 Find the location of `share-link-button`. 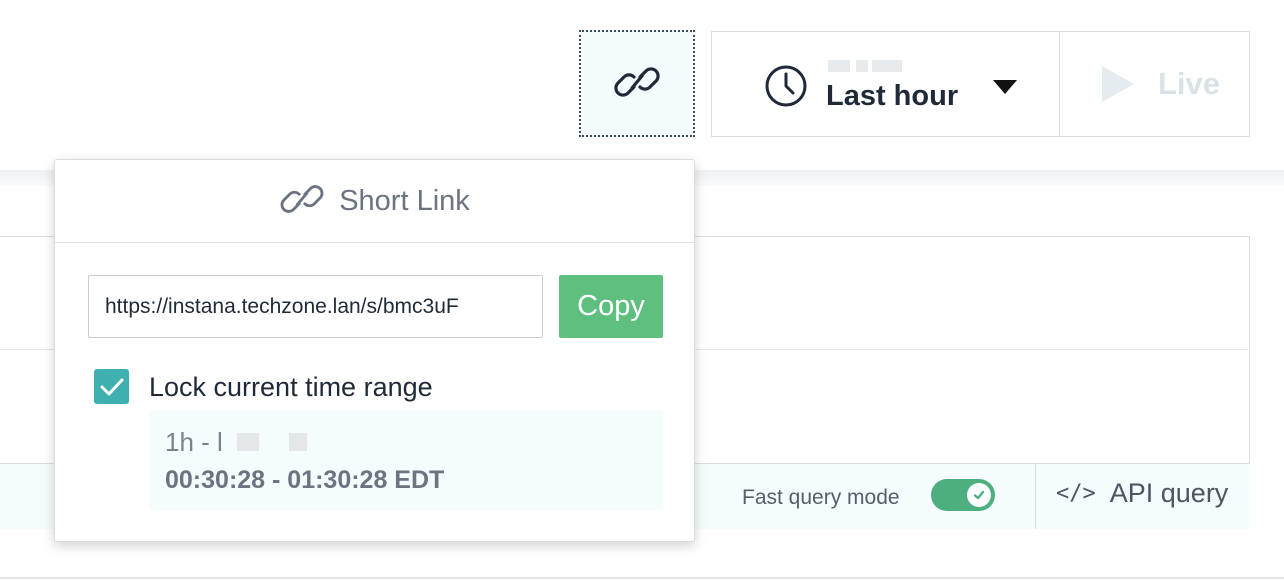

share-link-button is located at coordinates (637, 83).